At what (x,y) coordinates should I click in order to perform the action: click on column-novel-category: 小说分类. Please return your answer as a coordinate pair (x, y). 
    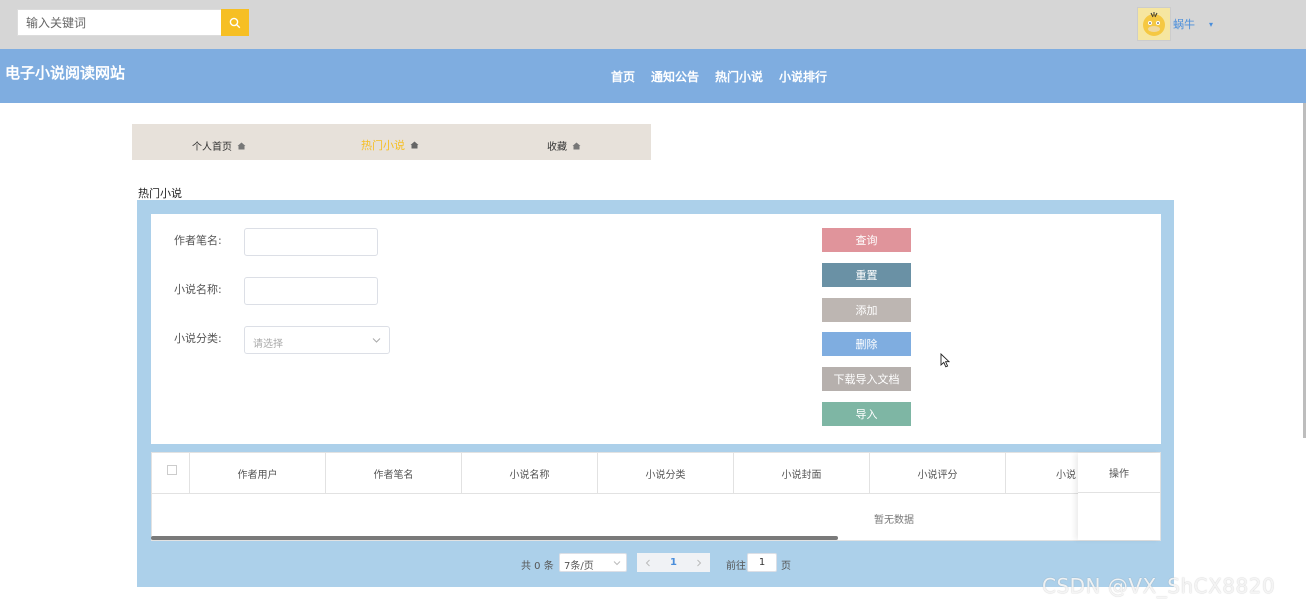
    Looking at the image, I should click on (666, 473).